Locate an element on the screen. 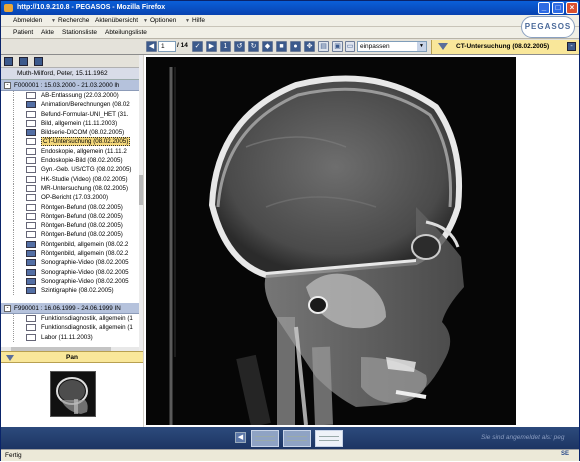  zoom-icon: ● is located at coordinates (295, 46).